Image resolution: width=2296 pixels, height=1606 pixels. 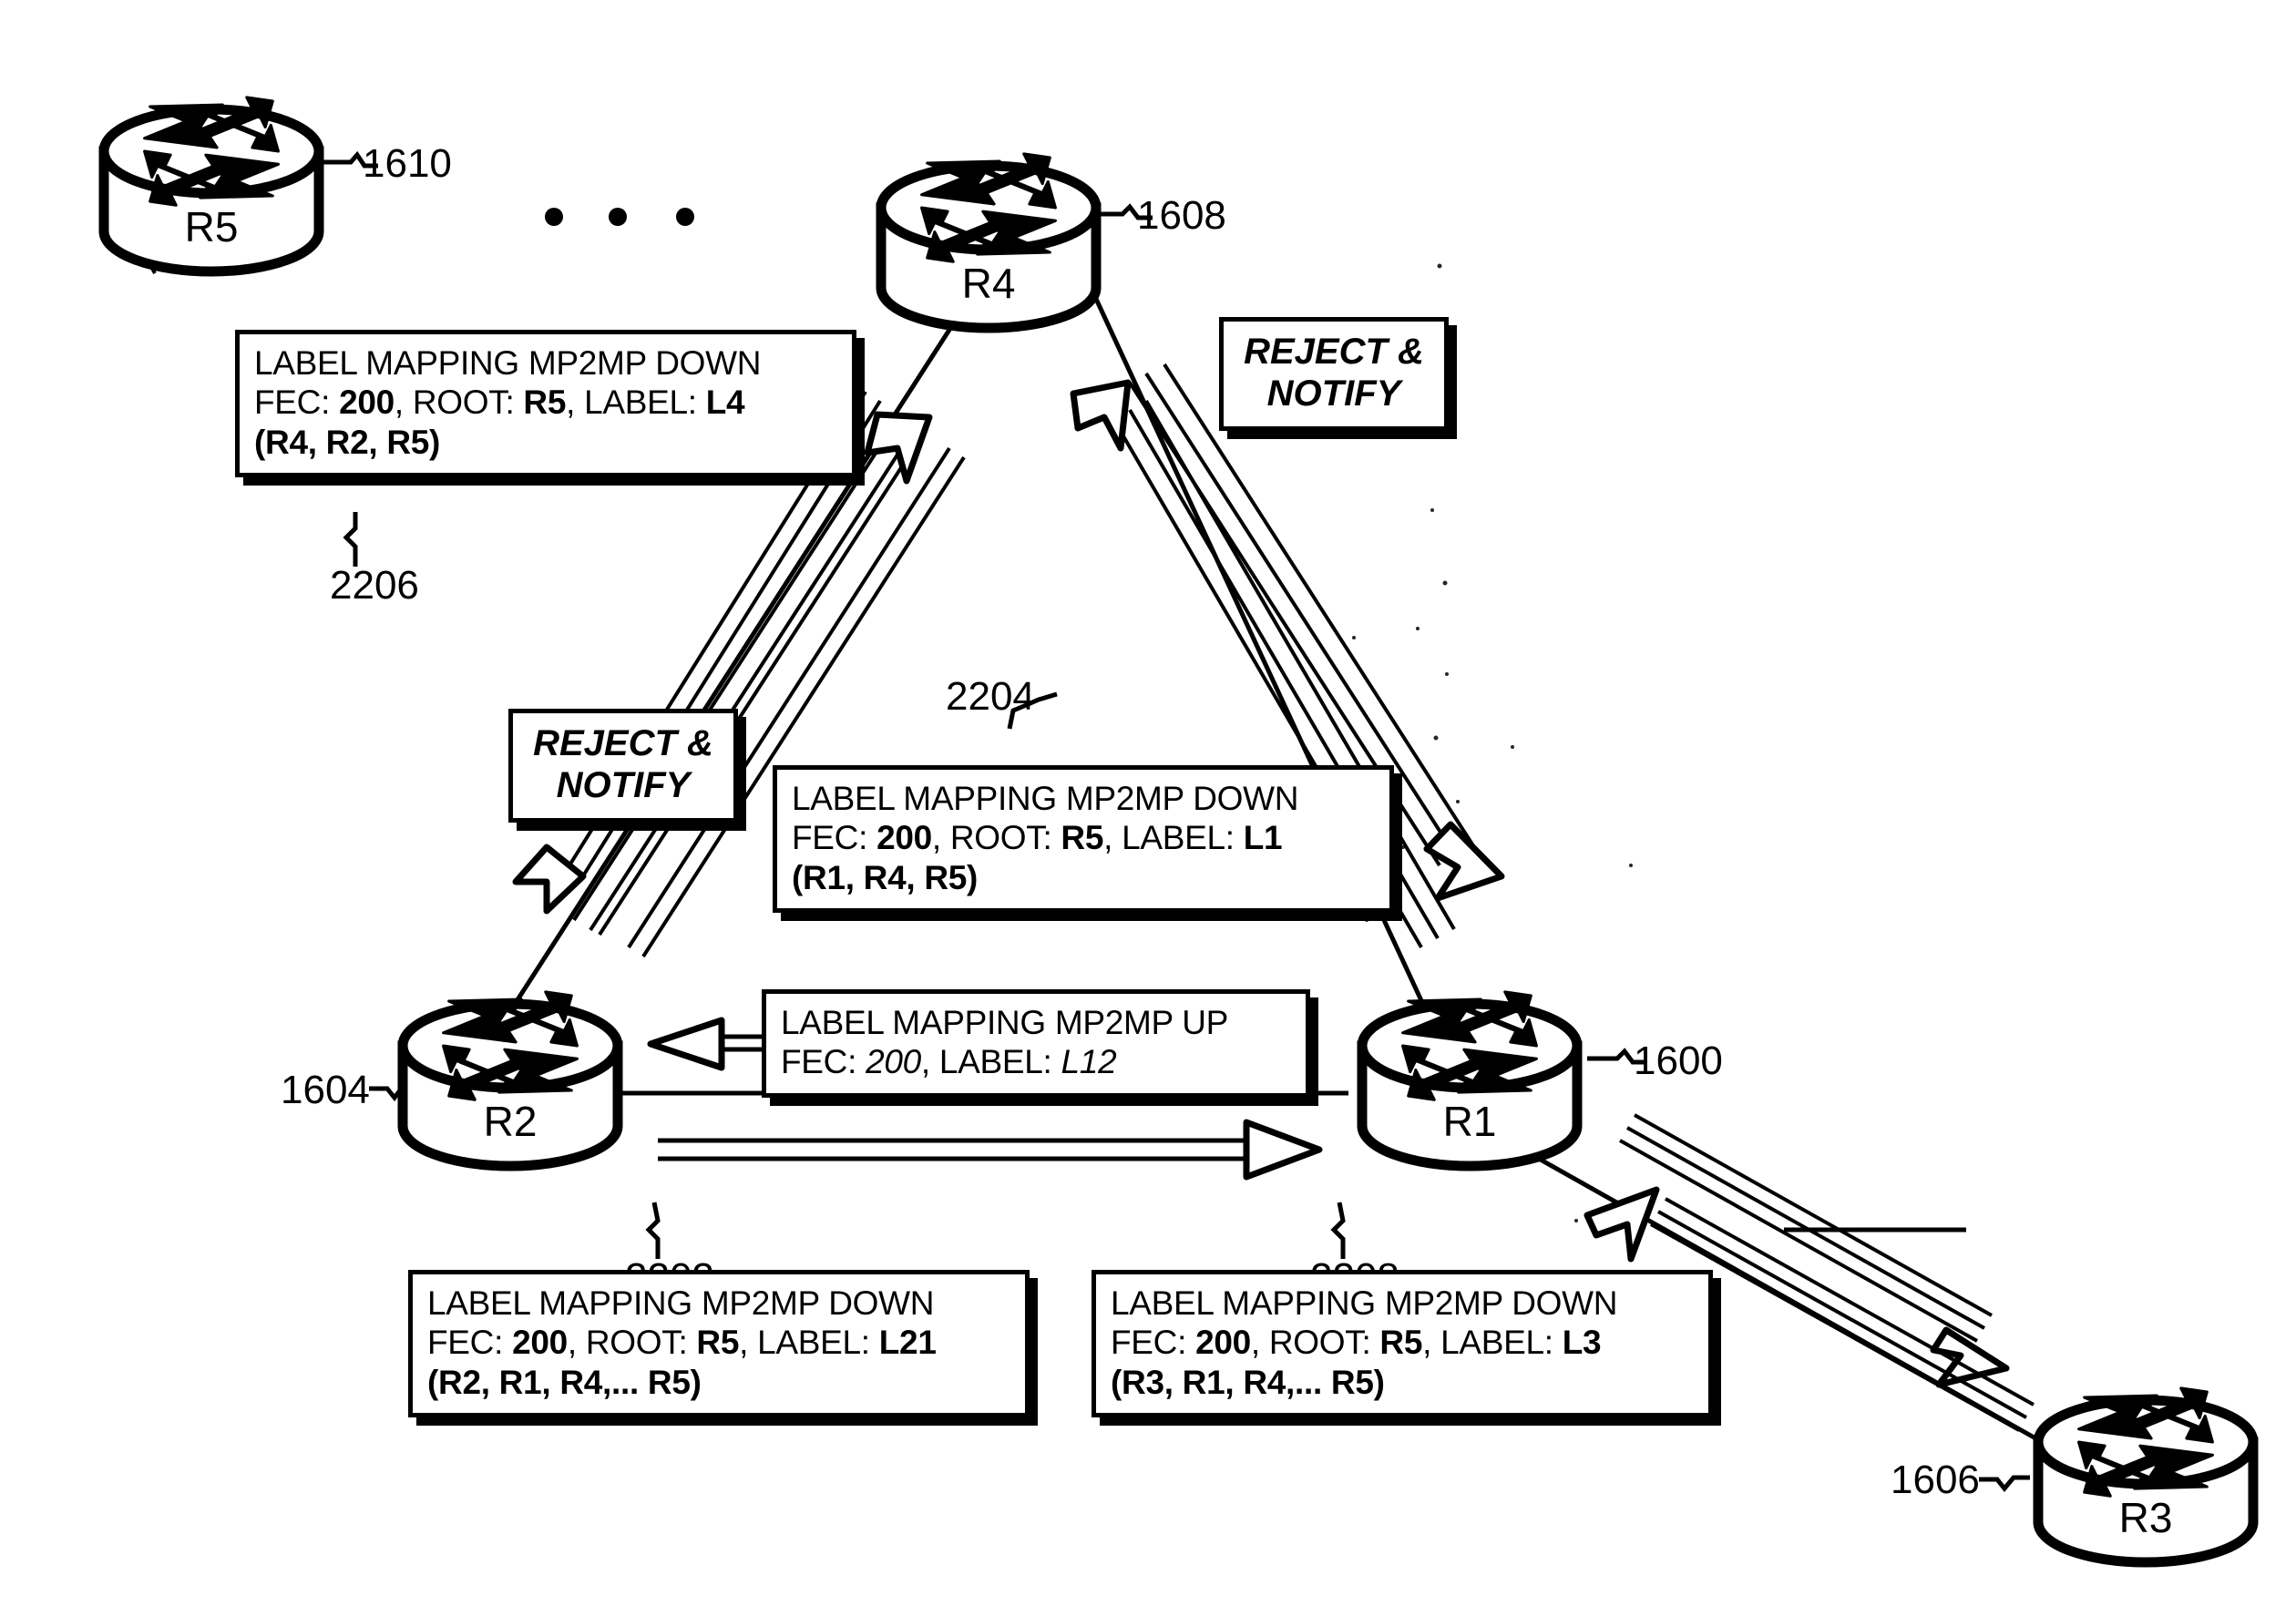 I want to click on ref-numeral-1610: 1610, so click(x=408, y=163).